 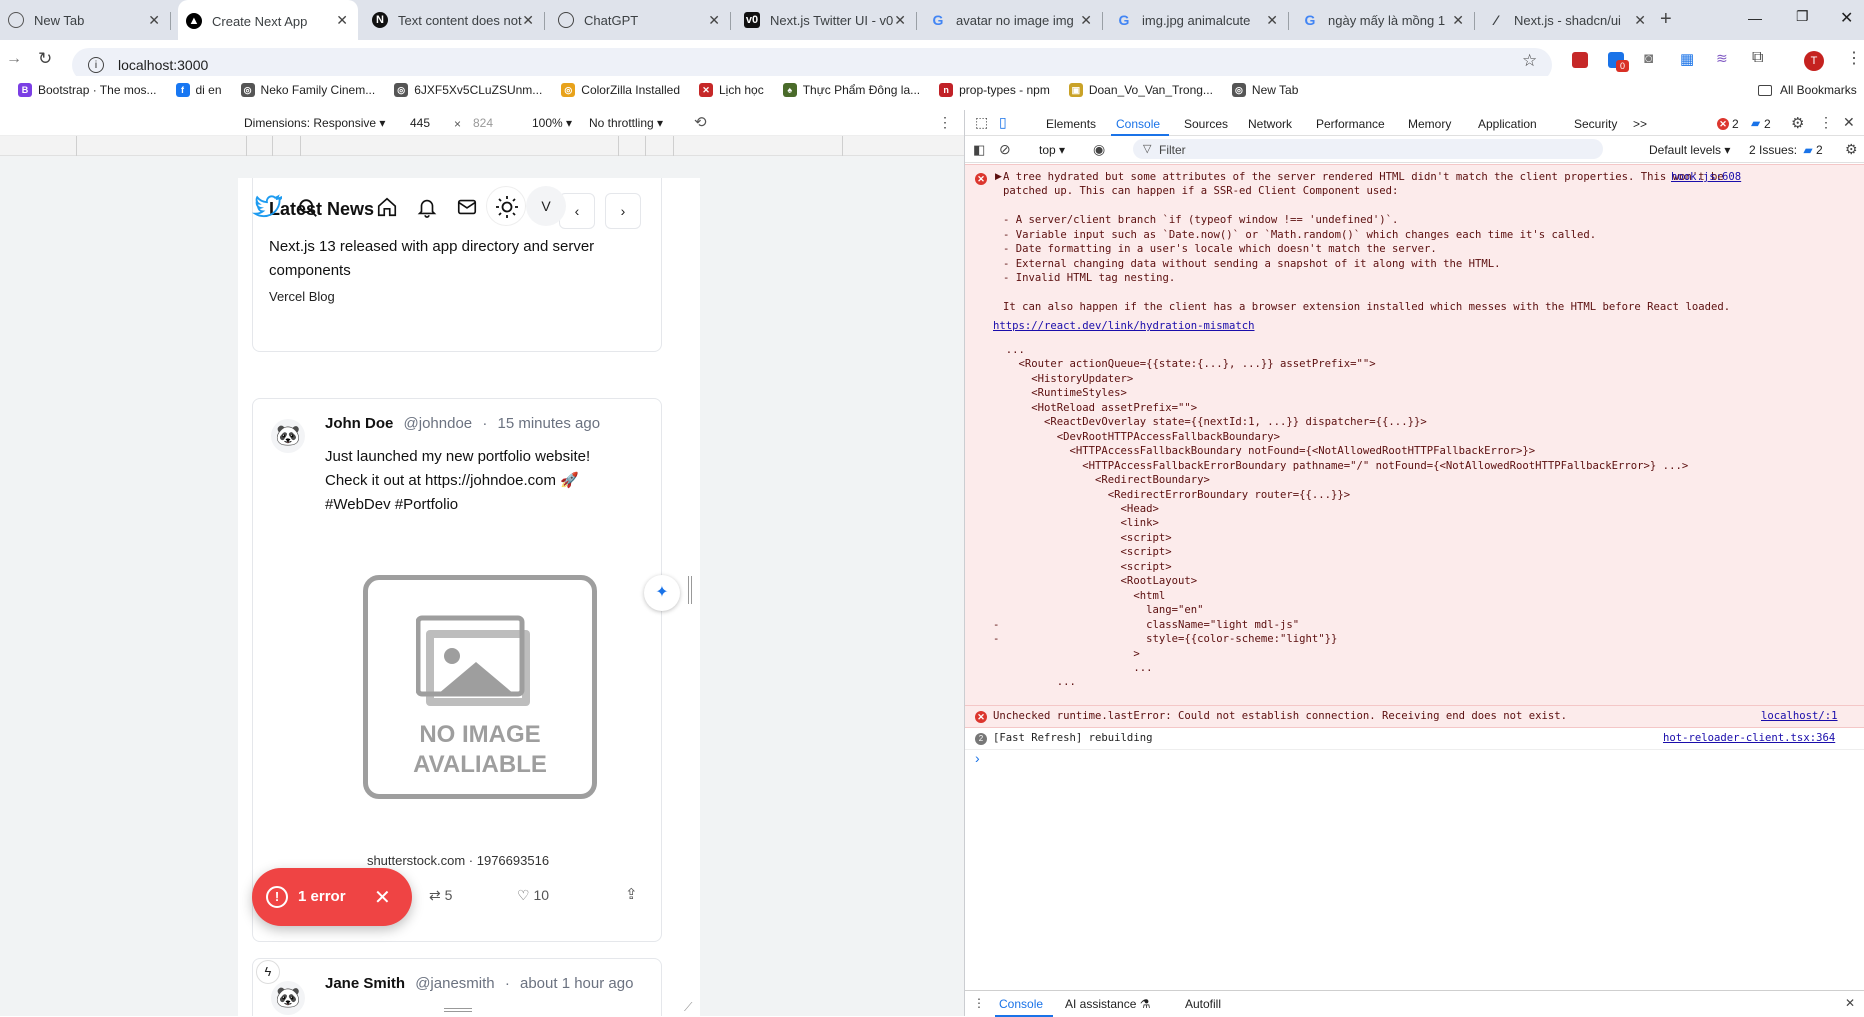 I want to click on tab-text-content: N Text content does not ✕, so click(x=454, y=20).